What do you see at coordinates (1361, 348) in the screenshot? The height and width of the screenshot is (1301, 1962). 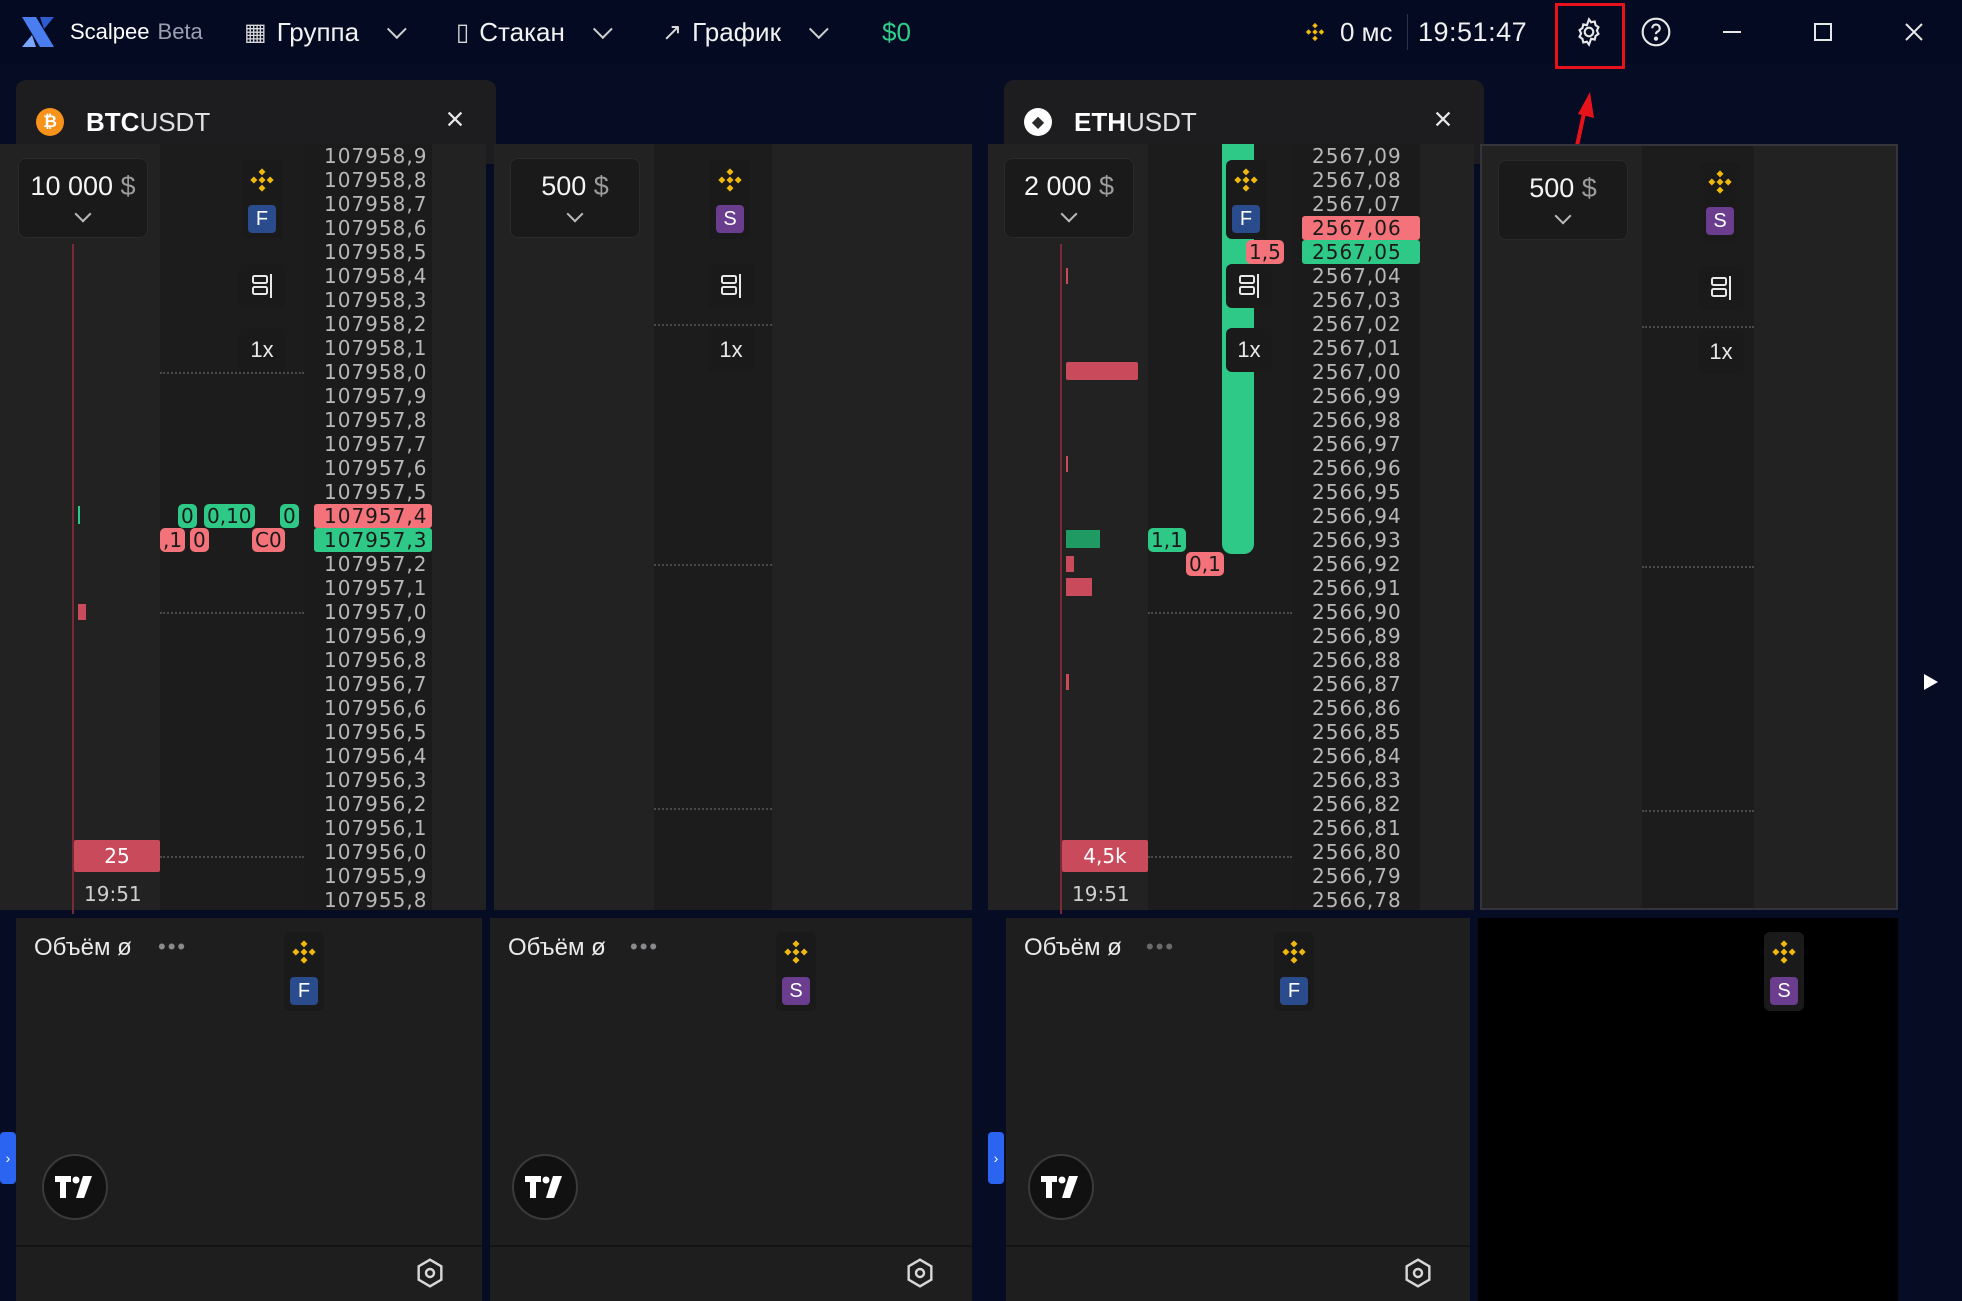 I see `price-level: 2567,01` at bounding box center [1361, 348].